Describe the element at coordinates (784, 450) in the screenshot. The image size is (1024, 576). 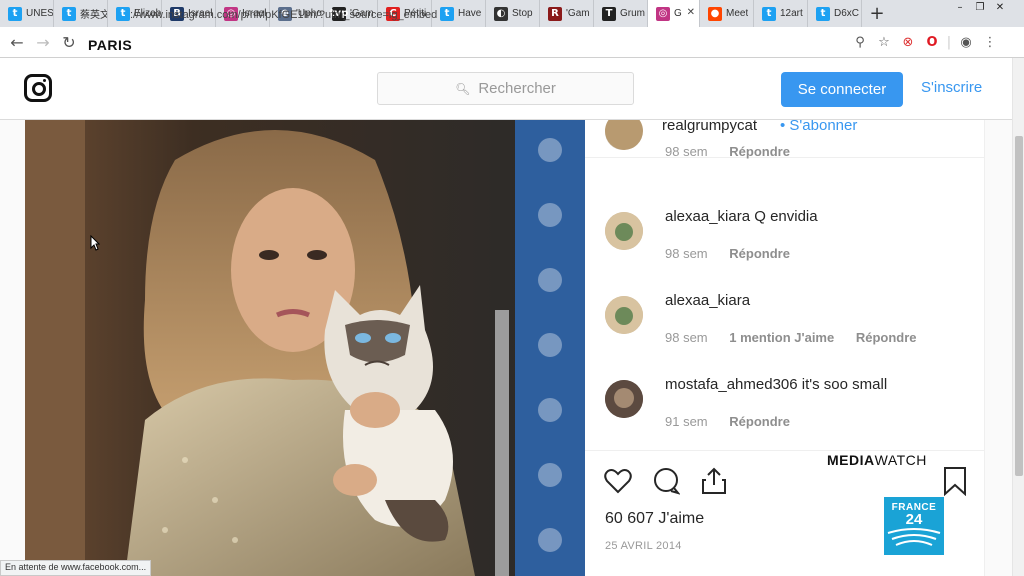
I see `actions-divider` at that location.